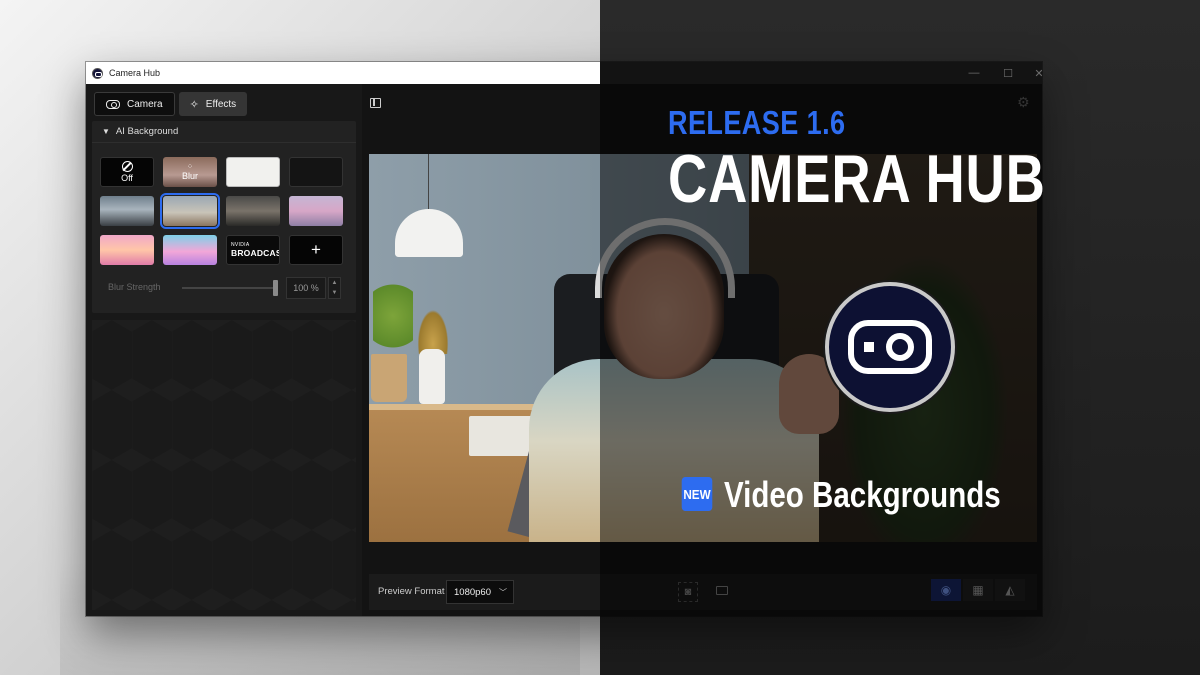 Image resolution: width=1200 pixels, height=675 pixels. I want to click on camera-icon, so click(113, 104).